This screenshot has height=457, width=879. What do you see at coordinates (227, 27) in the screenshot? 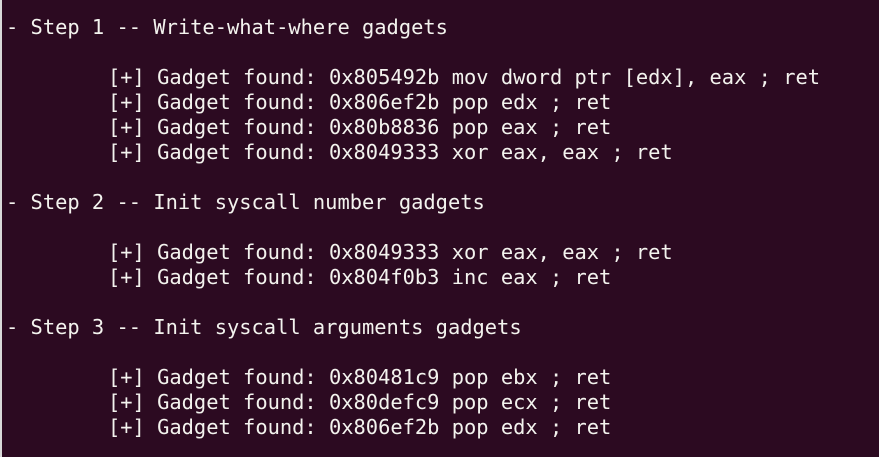
I see `step-header: - Step 1 -- Write-what-where gadgets` at bounding box center [227, 27].